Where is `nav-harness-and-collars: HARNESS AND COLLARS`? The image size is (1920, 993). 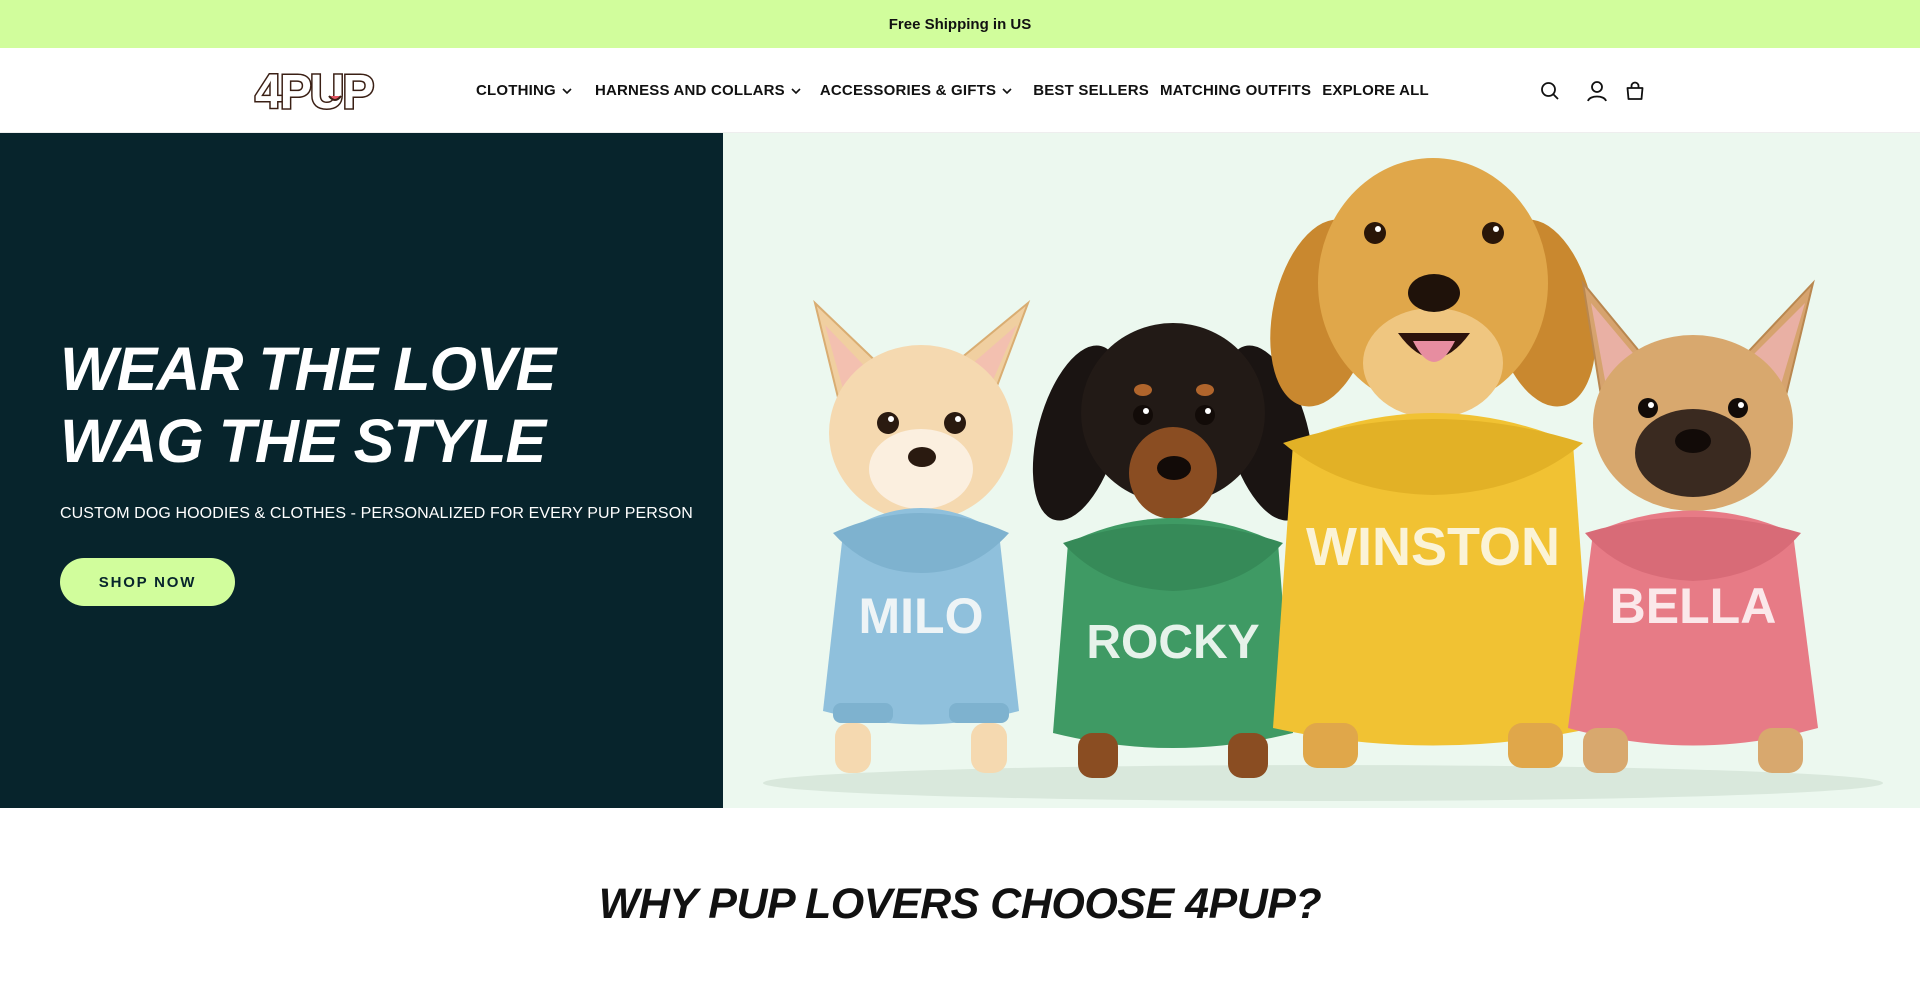
nav-harness-and-collars: HARNESS AND COLLARS is located at coordinates (698, 90).